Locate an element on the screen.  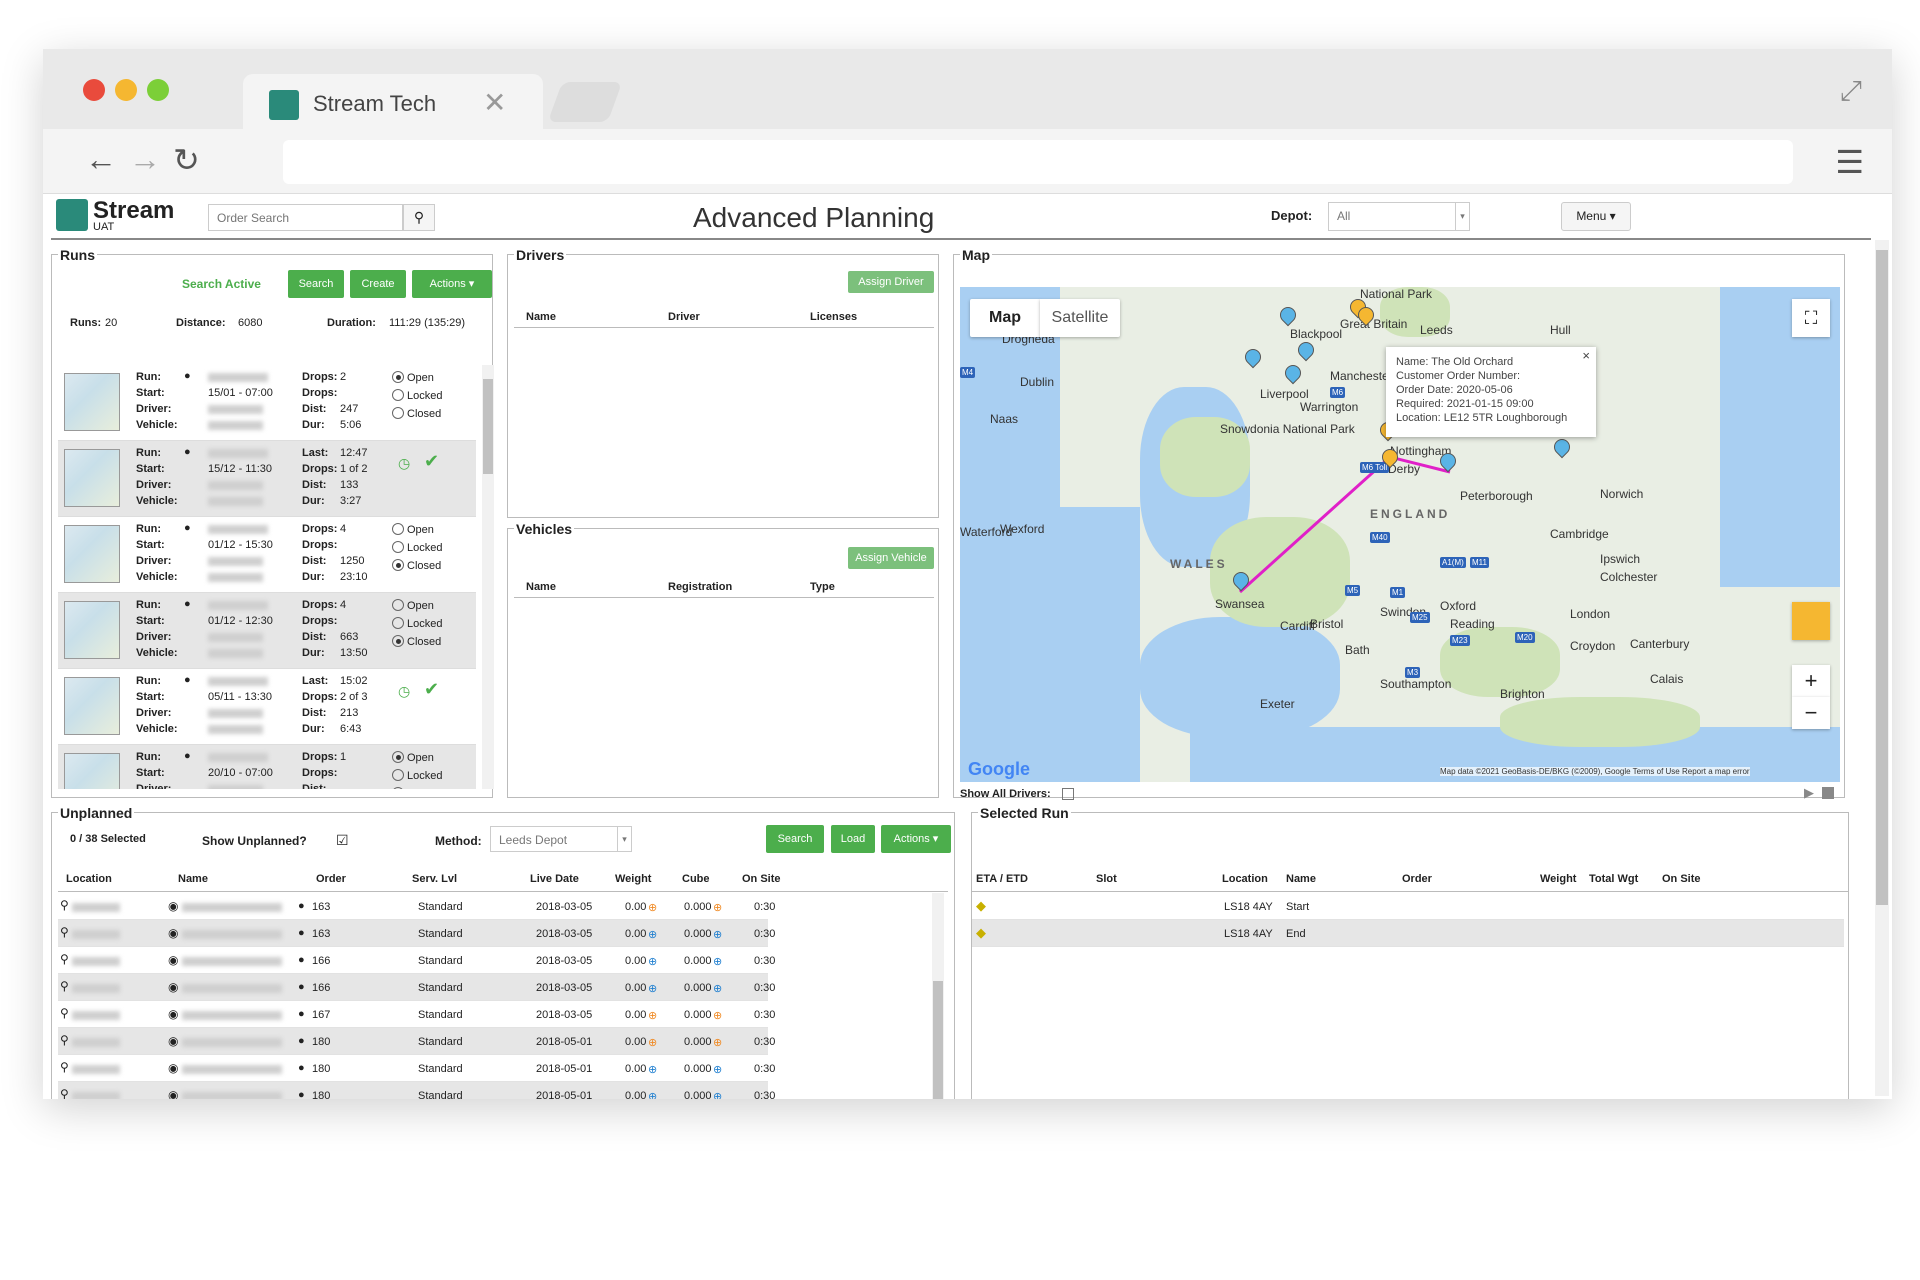
minimize-window-button is located at coordinates (126, 90).